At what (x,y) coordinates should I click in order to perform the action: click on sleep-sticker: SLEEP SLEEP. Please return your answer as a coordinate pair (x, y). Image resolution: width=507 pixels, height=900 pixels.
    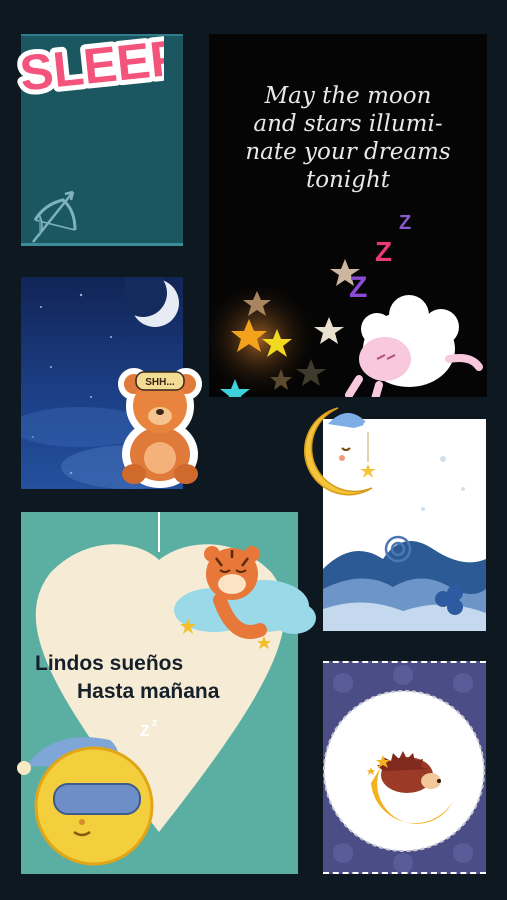
    Looking at the image, I should click on (89, 60).